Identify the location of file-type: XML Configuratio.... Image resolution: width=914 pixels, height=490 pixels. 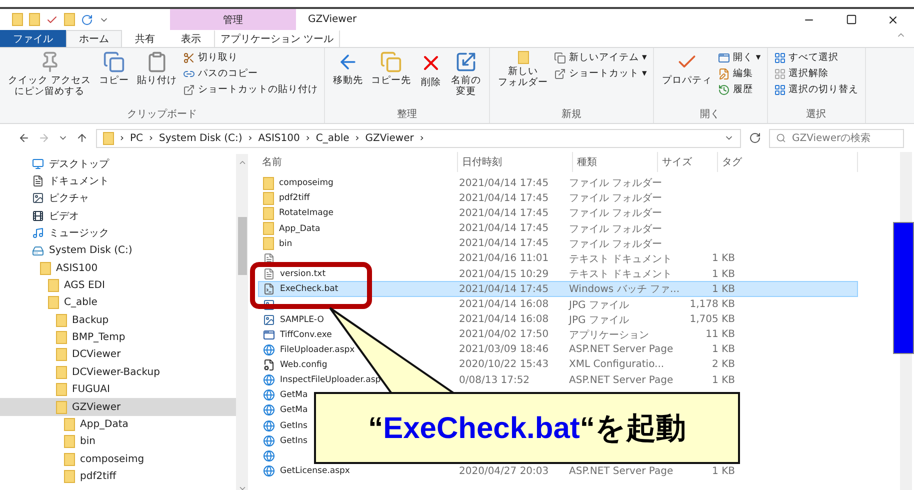
(617, 364).